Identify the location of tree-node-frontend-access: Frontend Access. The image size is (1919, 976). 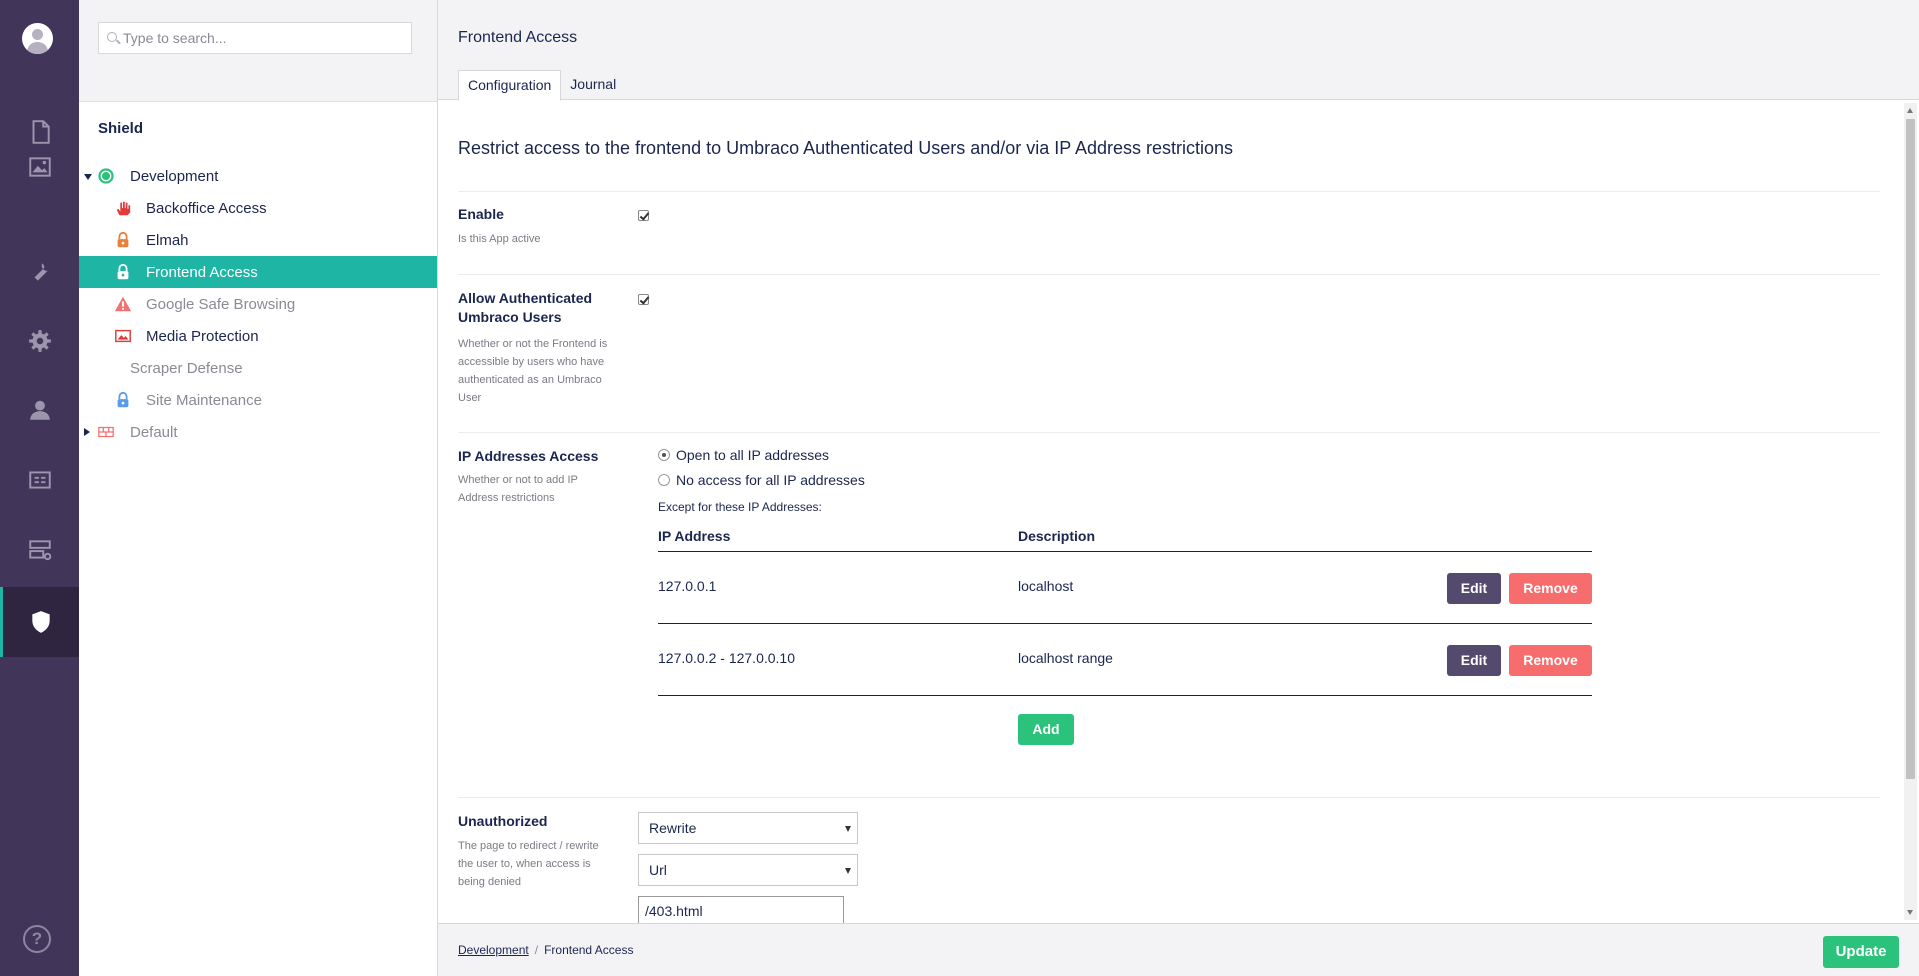
(258, 272).